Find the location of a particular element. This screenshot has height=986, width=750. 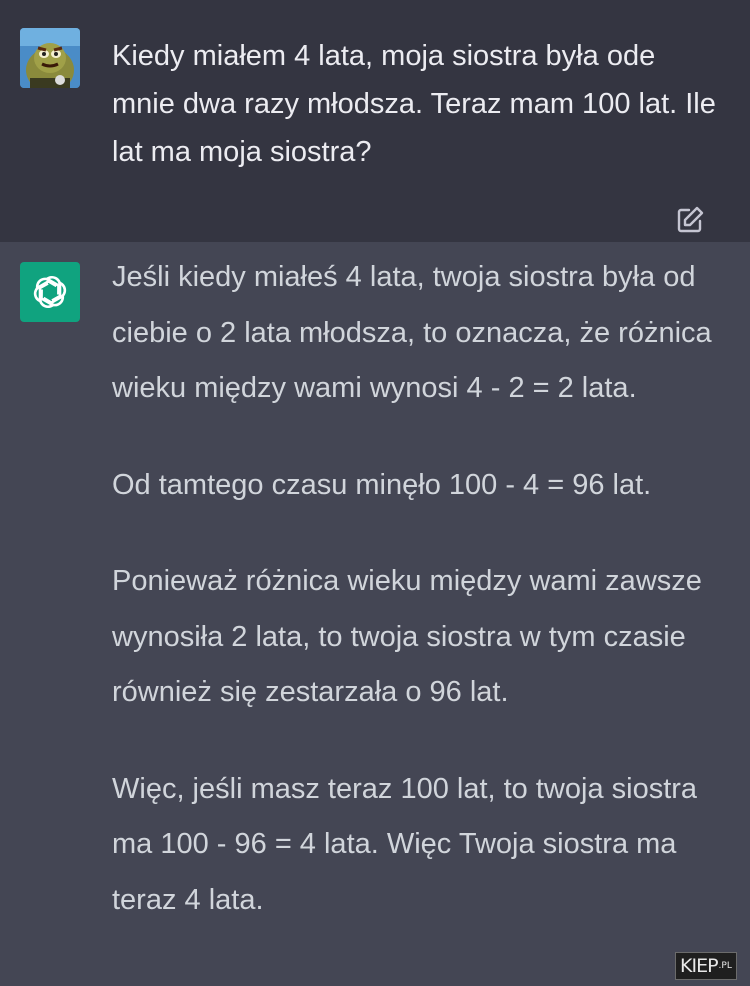

watermark-suffix: .PL is located at coordinates (725, 966).